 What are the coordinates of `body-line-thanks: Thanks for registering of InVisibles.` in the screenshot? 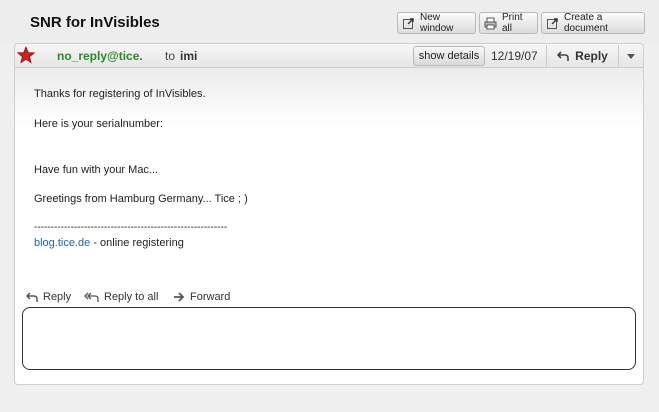 It's located at (120, 94).